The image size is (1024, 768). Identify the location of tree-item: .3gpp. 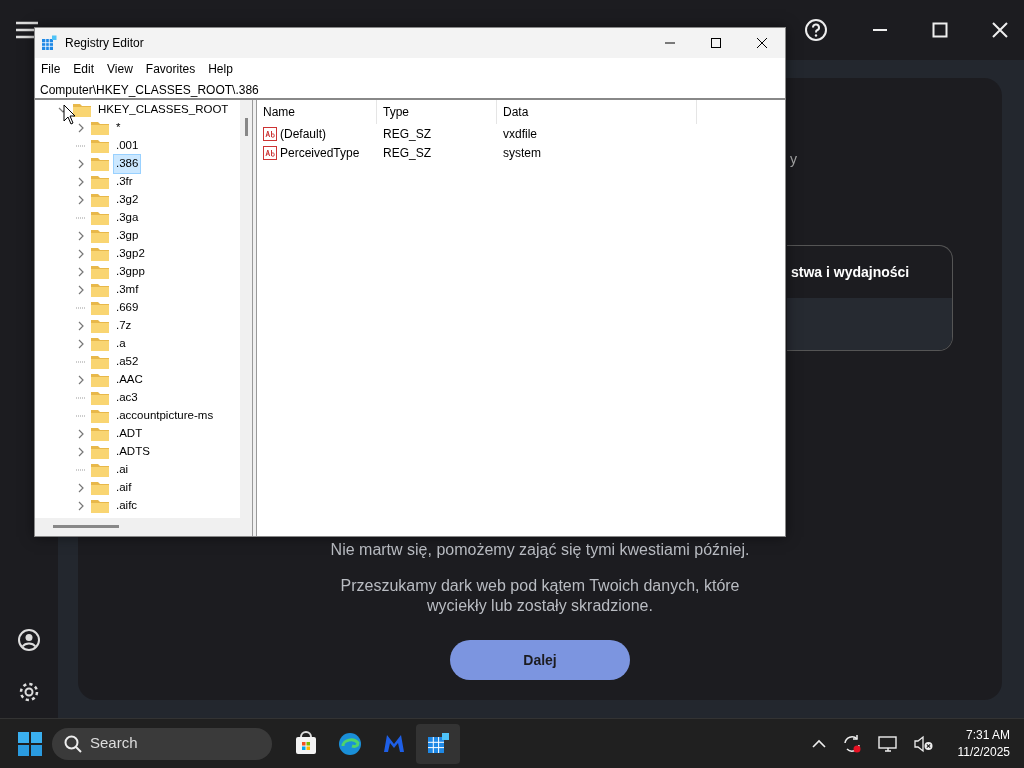
(130, 272).